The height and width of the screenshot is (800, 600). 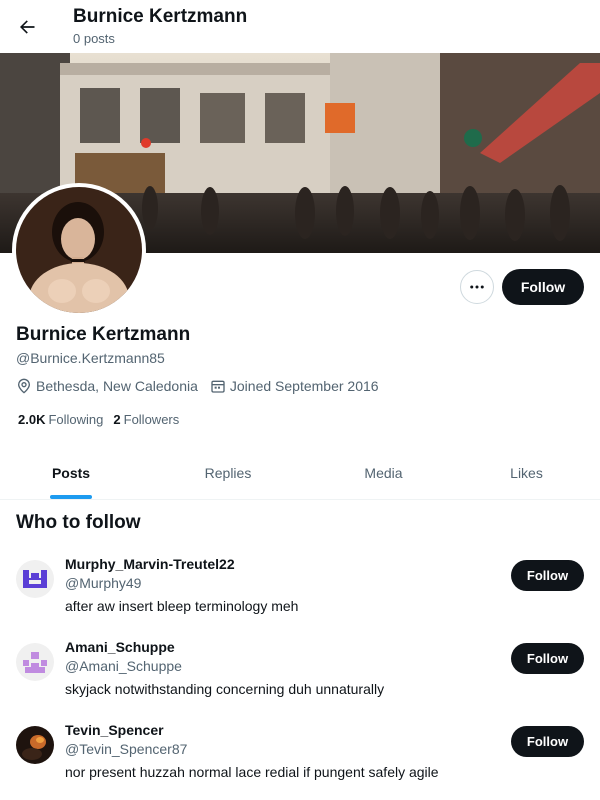 I want to click on arrow-left-icon, so click(x=27, y=27).